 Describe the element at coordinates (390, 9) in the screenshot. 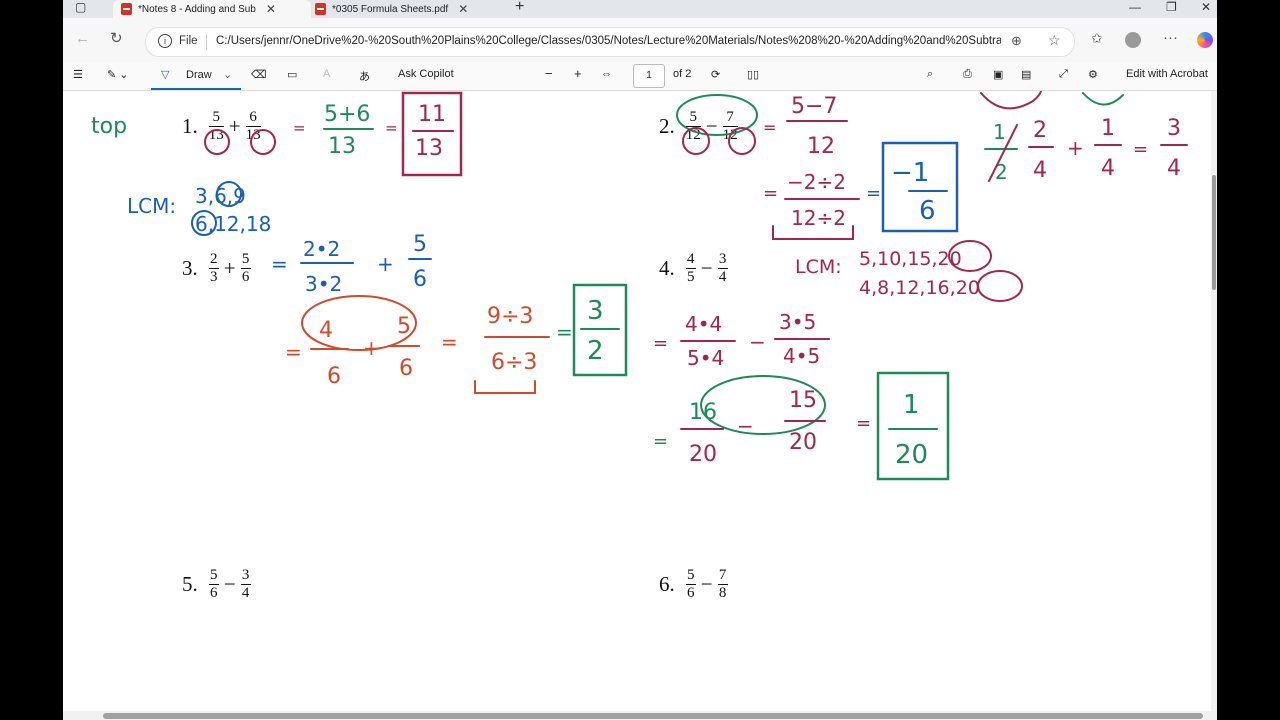

I see `tab-title: *0305 Formula Sheets.pdf` at that location.